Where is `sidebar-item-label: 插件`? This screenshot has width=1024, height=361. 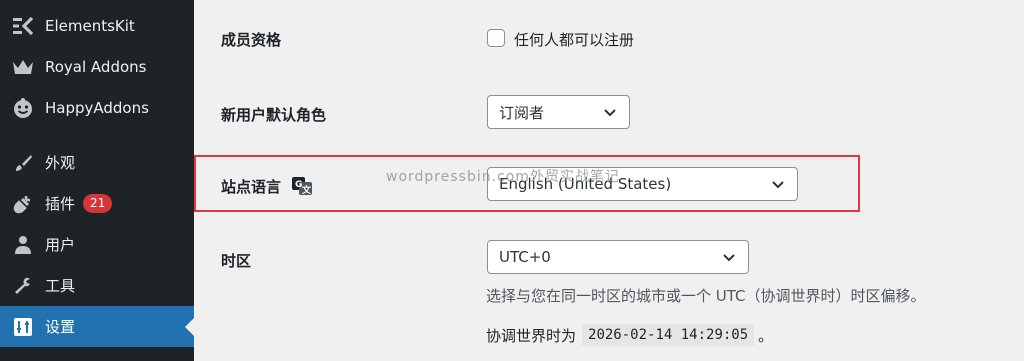
sidebar-item-label: 插件 is located at coordinates (60, 204).